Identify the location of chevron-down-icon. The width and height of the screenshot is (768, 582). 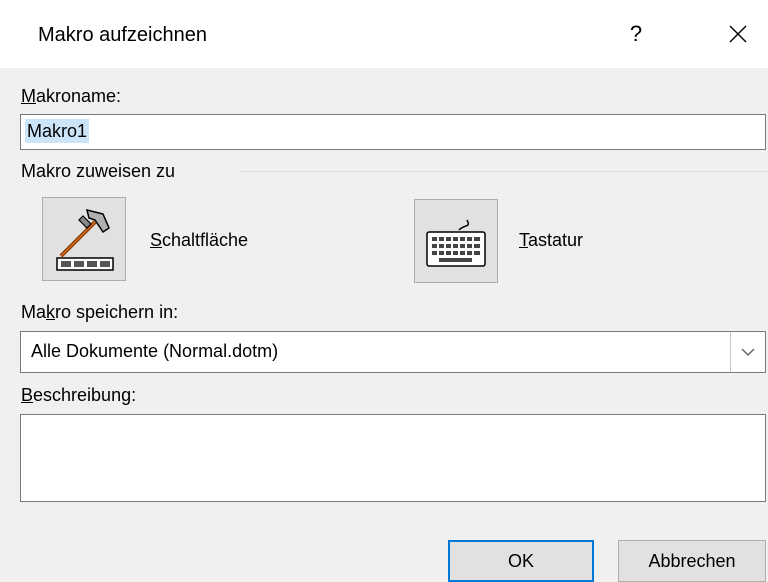
(748, 352).